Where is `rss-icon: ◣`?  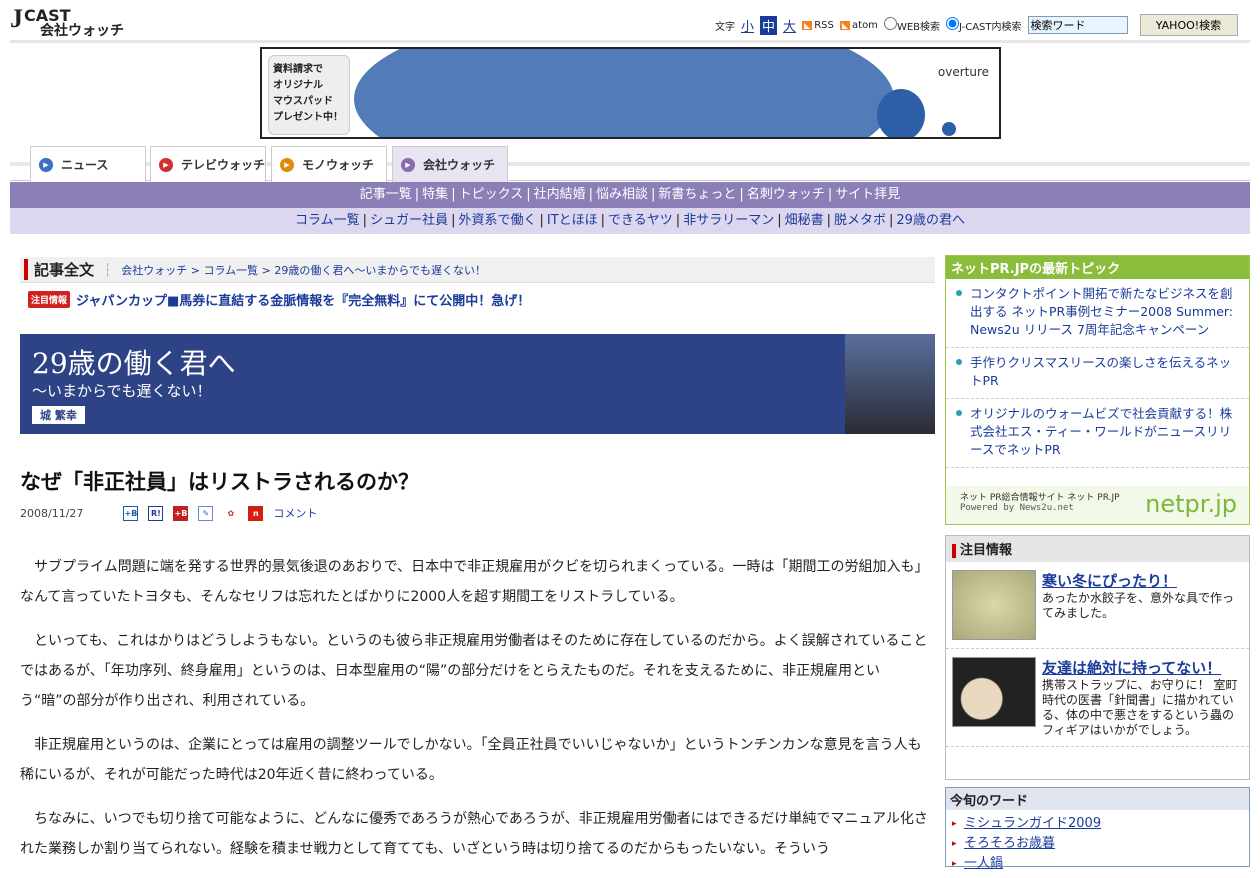
rss-icon: ◣ is located at coordinates (807, 25).